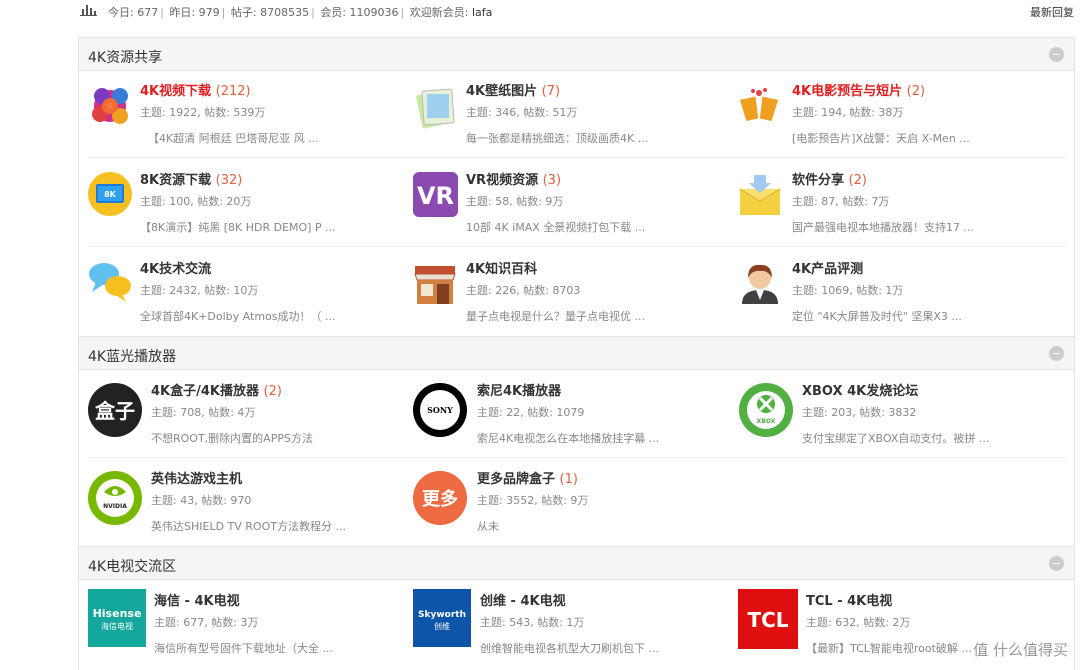  I want to click on posts-count: 8708535, so click(285, 12).